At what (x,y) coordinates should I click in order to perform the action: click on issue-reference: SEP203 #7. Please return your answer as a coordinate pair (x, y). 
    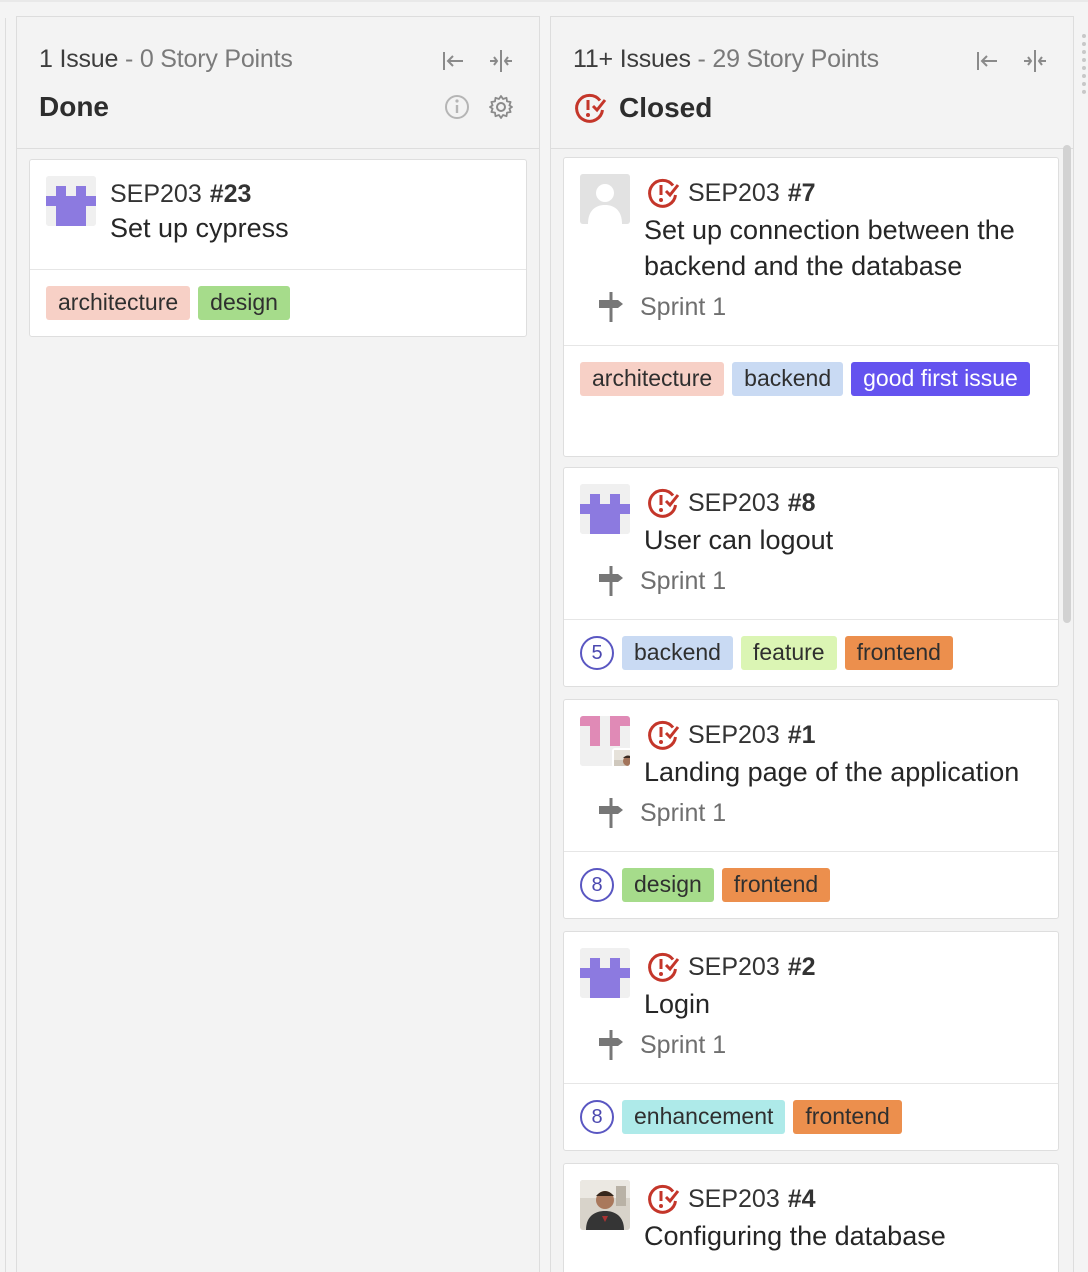
    Looking at the image, I should click on (731, 193).